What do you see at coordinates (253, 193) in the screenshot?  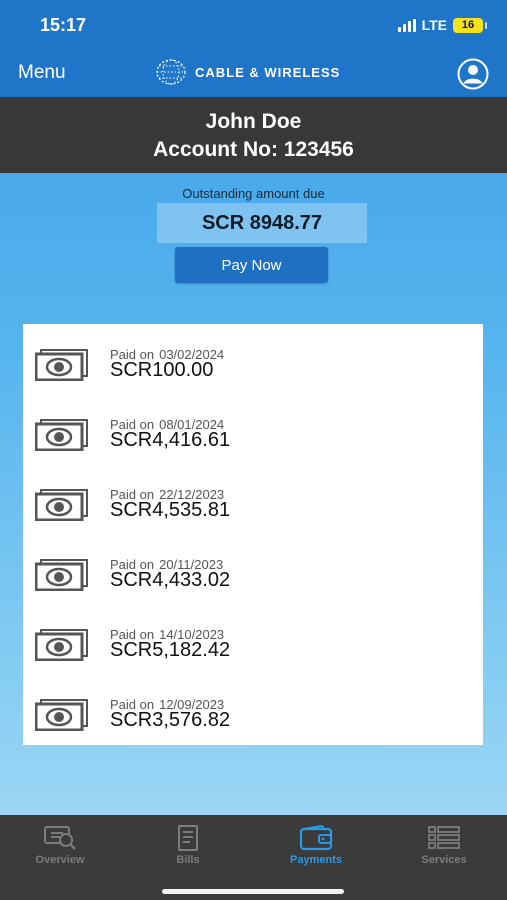 I see `outstanding-label: Outstanding amount due` at bounding box center [253, 193].